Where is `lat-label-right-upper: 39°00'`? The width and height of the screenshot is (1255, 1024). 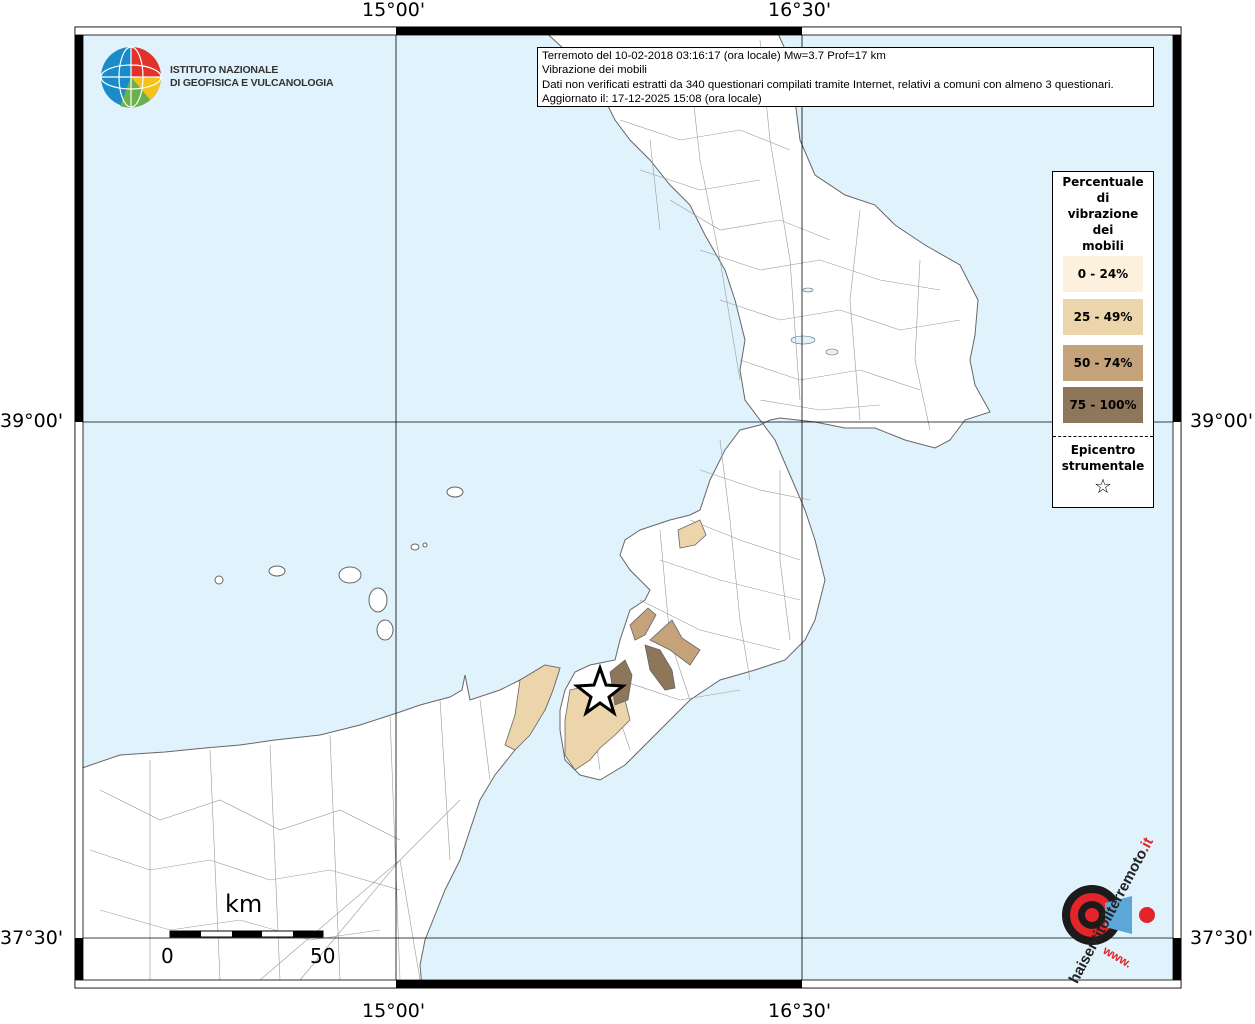 lat-label-right-upper: 39°00' is located at coordinates (1222, 421).